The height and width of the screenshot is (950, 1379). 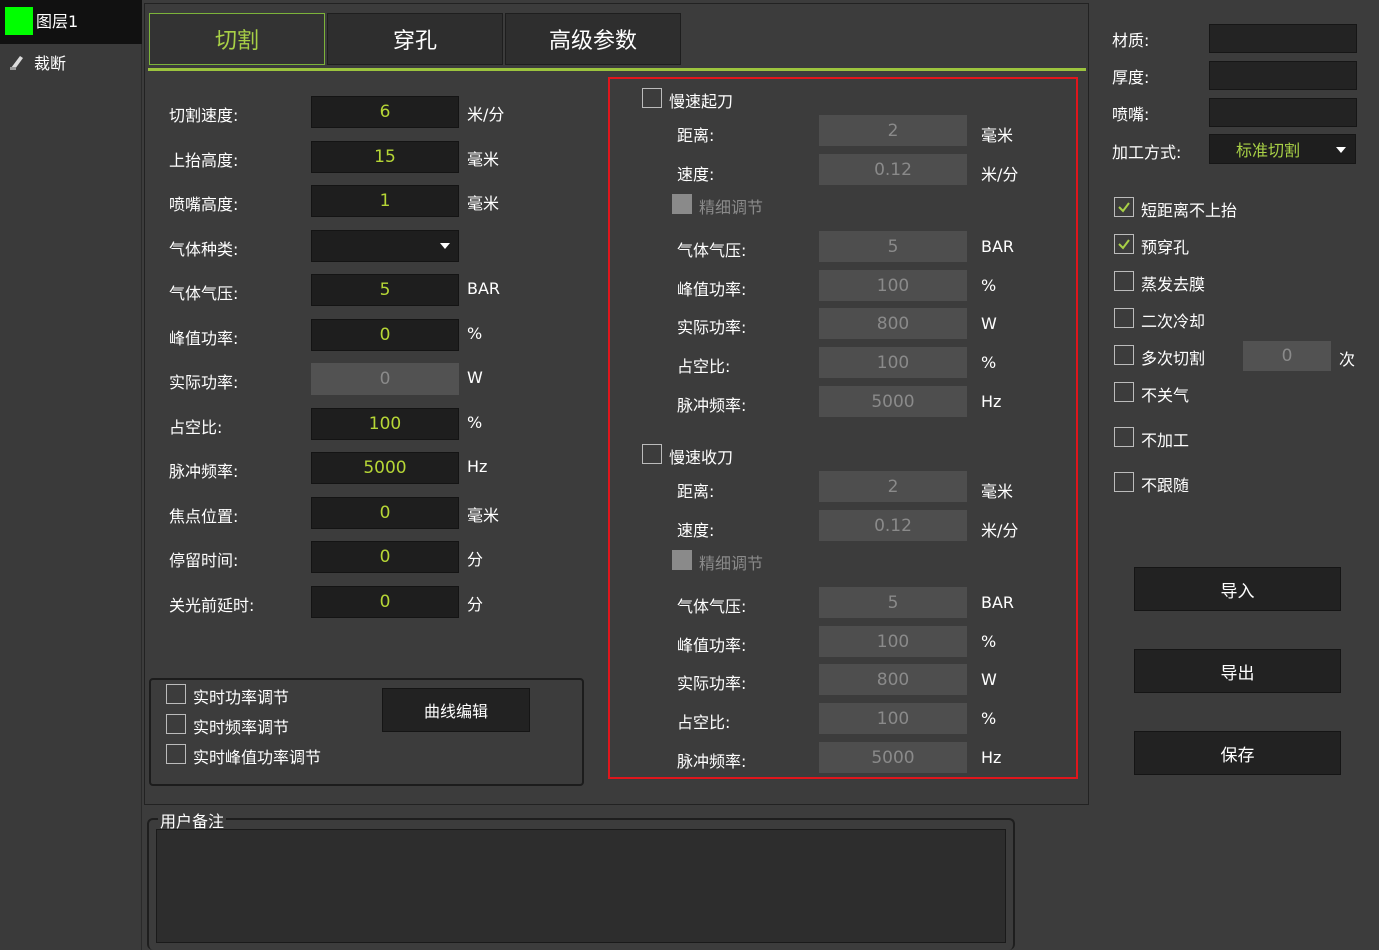 What do you see at coordinates (415, 39) in the screenshot?
I see `tab-pierce: 穿孔` at bounding box center [415, 39].